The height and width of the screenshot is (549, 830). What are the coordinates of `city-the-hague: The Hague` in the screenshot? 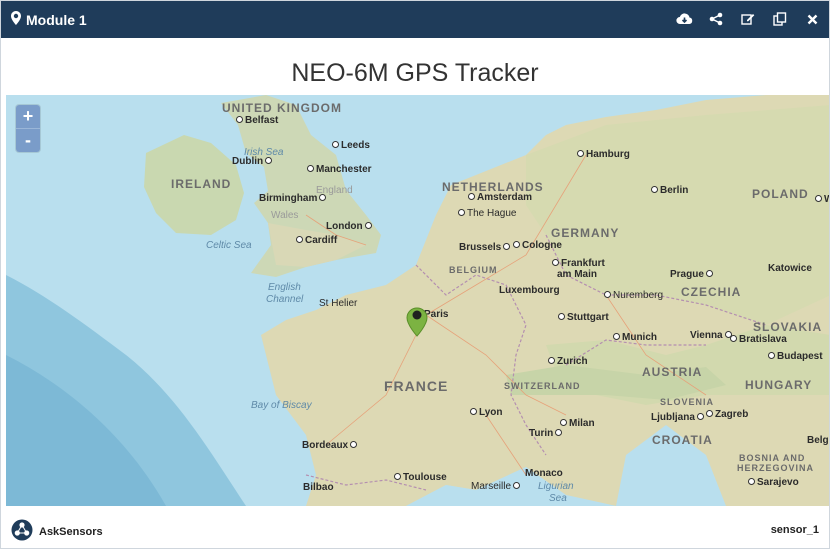 It's located at (486, 213).